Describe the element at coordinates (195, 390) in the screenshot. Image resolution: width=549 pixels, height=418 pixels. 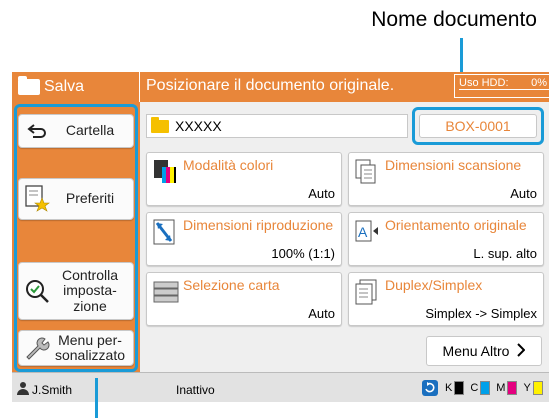
I see `machine-state: Inattivo` at that location.